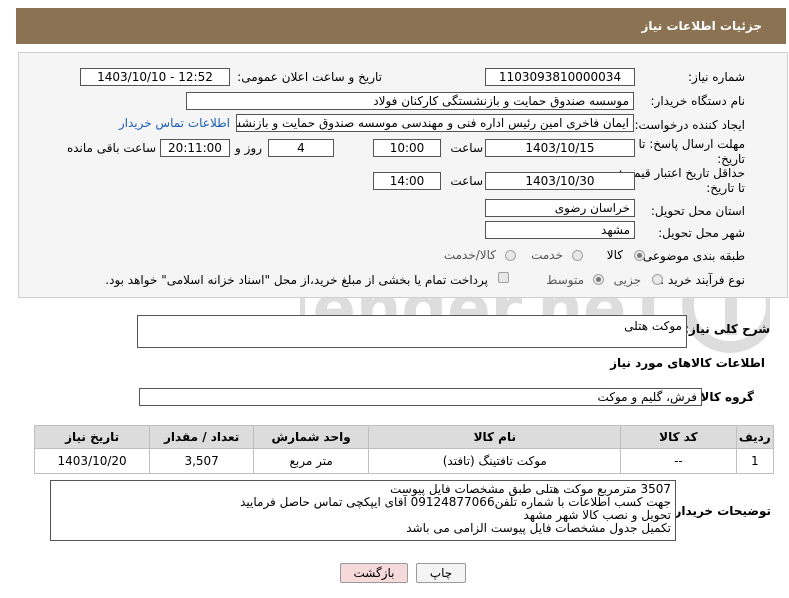 The image size is (789, 598). What do you see at coordinates (697, 211) in the screenshot?
I see `province-label: استان محل تحویل:` at bounding box center [697, 211].